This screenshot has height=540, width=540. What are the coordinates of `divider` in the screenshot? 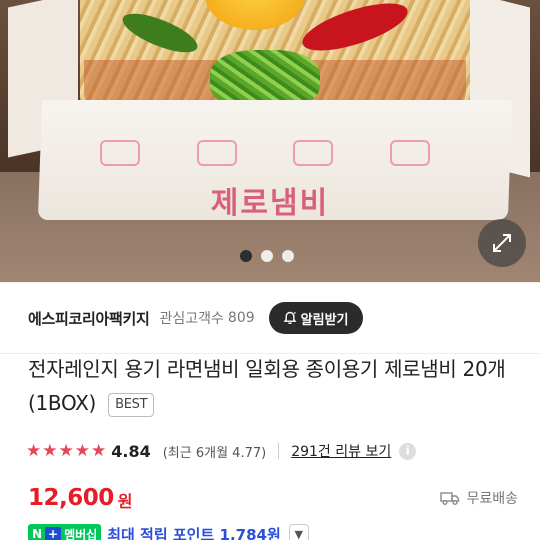 It's located at (279, 451).